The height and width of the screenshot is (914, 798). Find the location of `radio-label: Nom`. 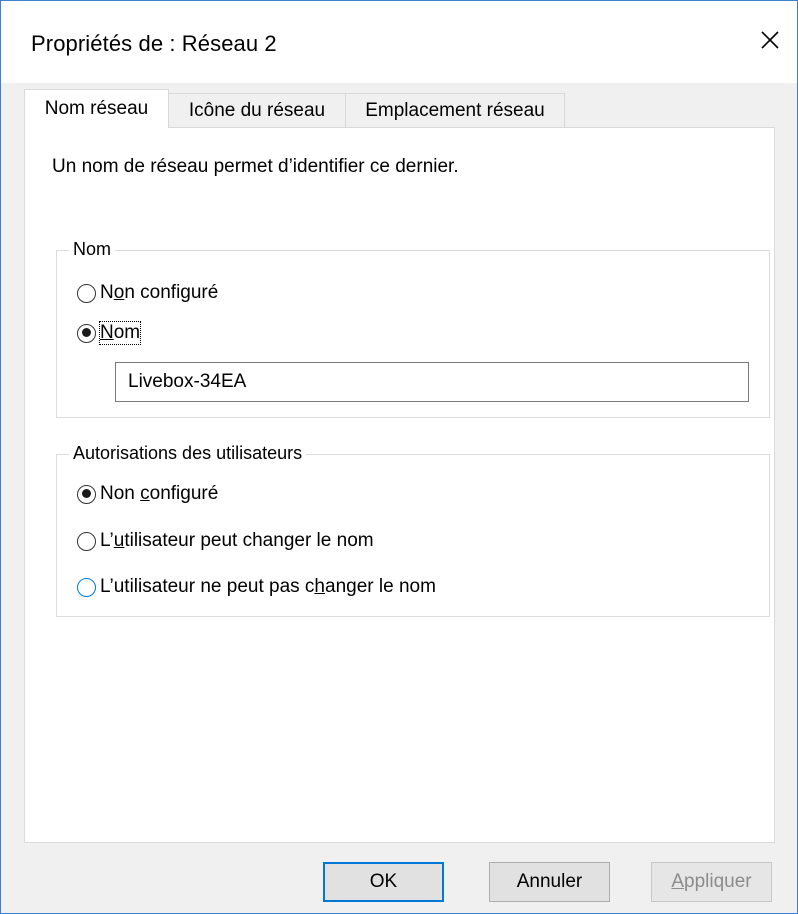

radio-label: Nom is located at coordinates (120, 333).